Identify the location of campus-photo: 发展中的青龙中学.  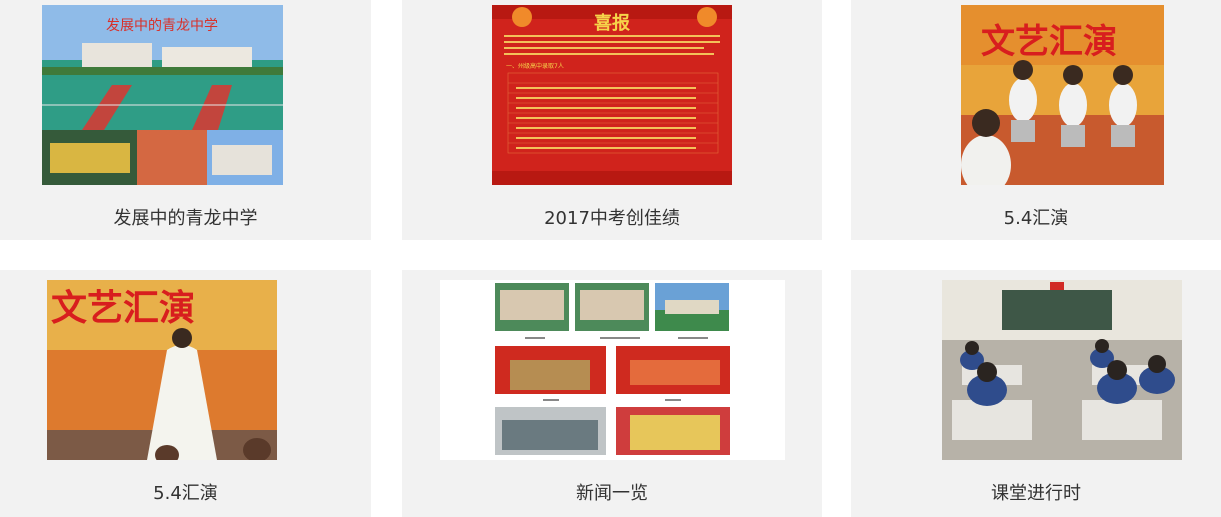
(162, 95).